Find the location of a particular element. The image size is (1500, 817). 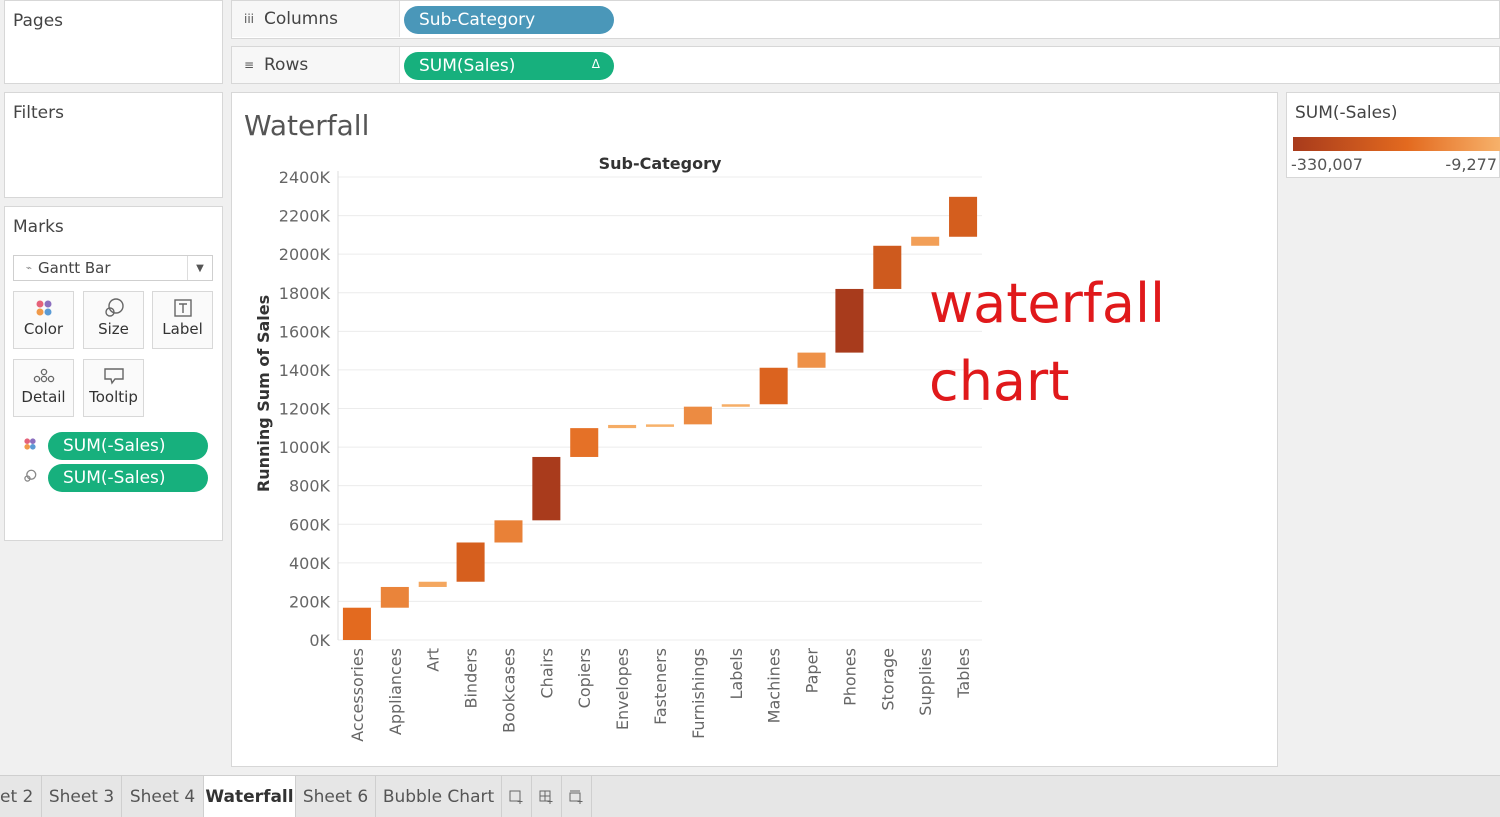

x-tick-label: Tables is located at coordinates (963, 673).